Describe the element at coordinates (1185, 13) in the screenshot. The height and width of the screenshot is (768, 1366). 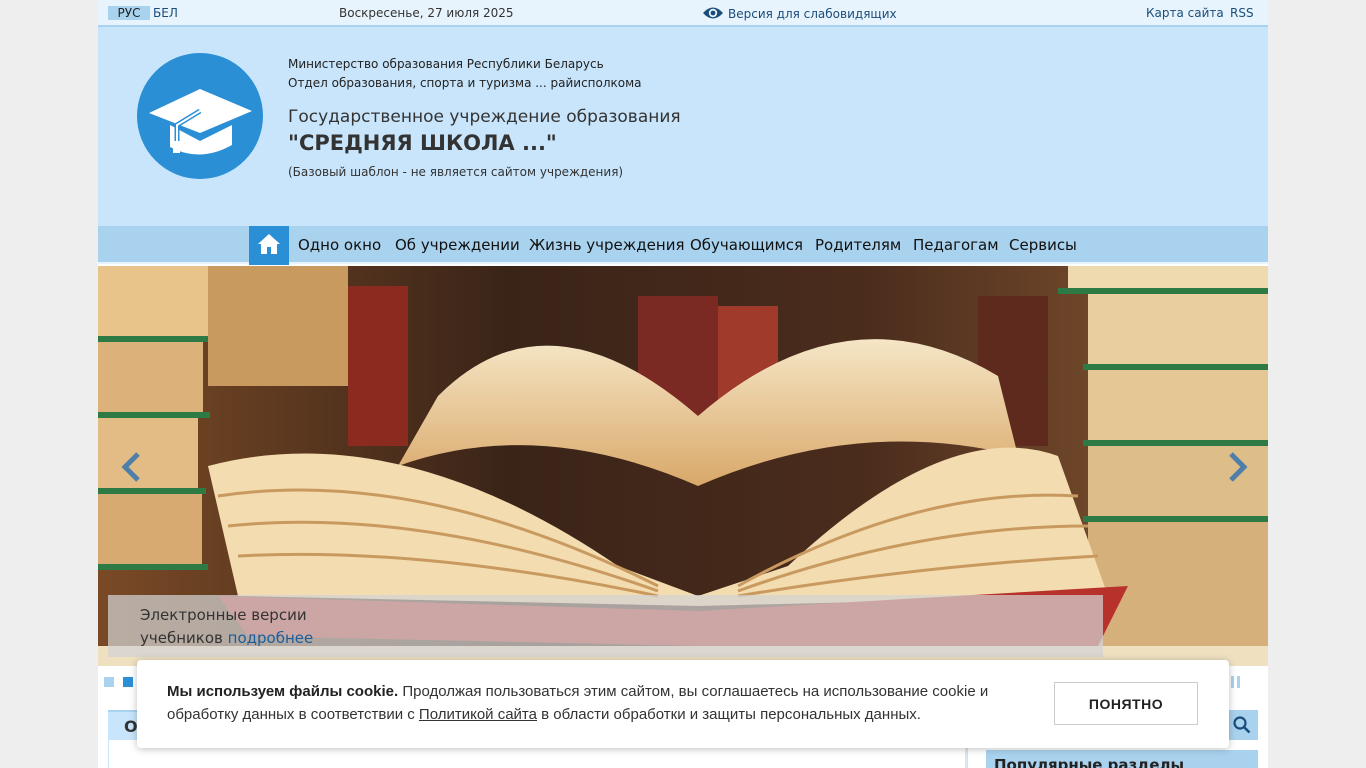
I see `sitemap-link: Карта сайта` at that location.